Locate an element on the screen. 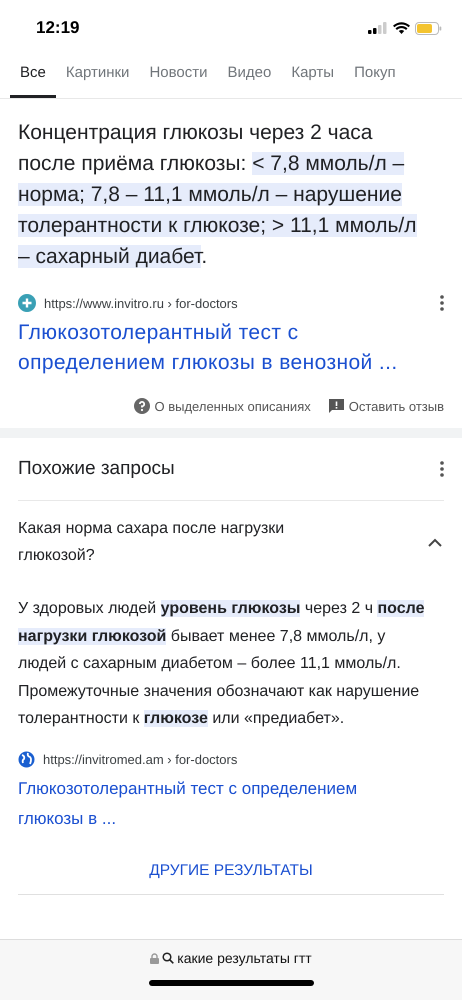 The width and height of the screenshot is (462, 1000). section-heading: Похожие запросы is located at coordinates (96, 469).